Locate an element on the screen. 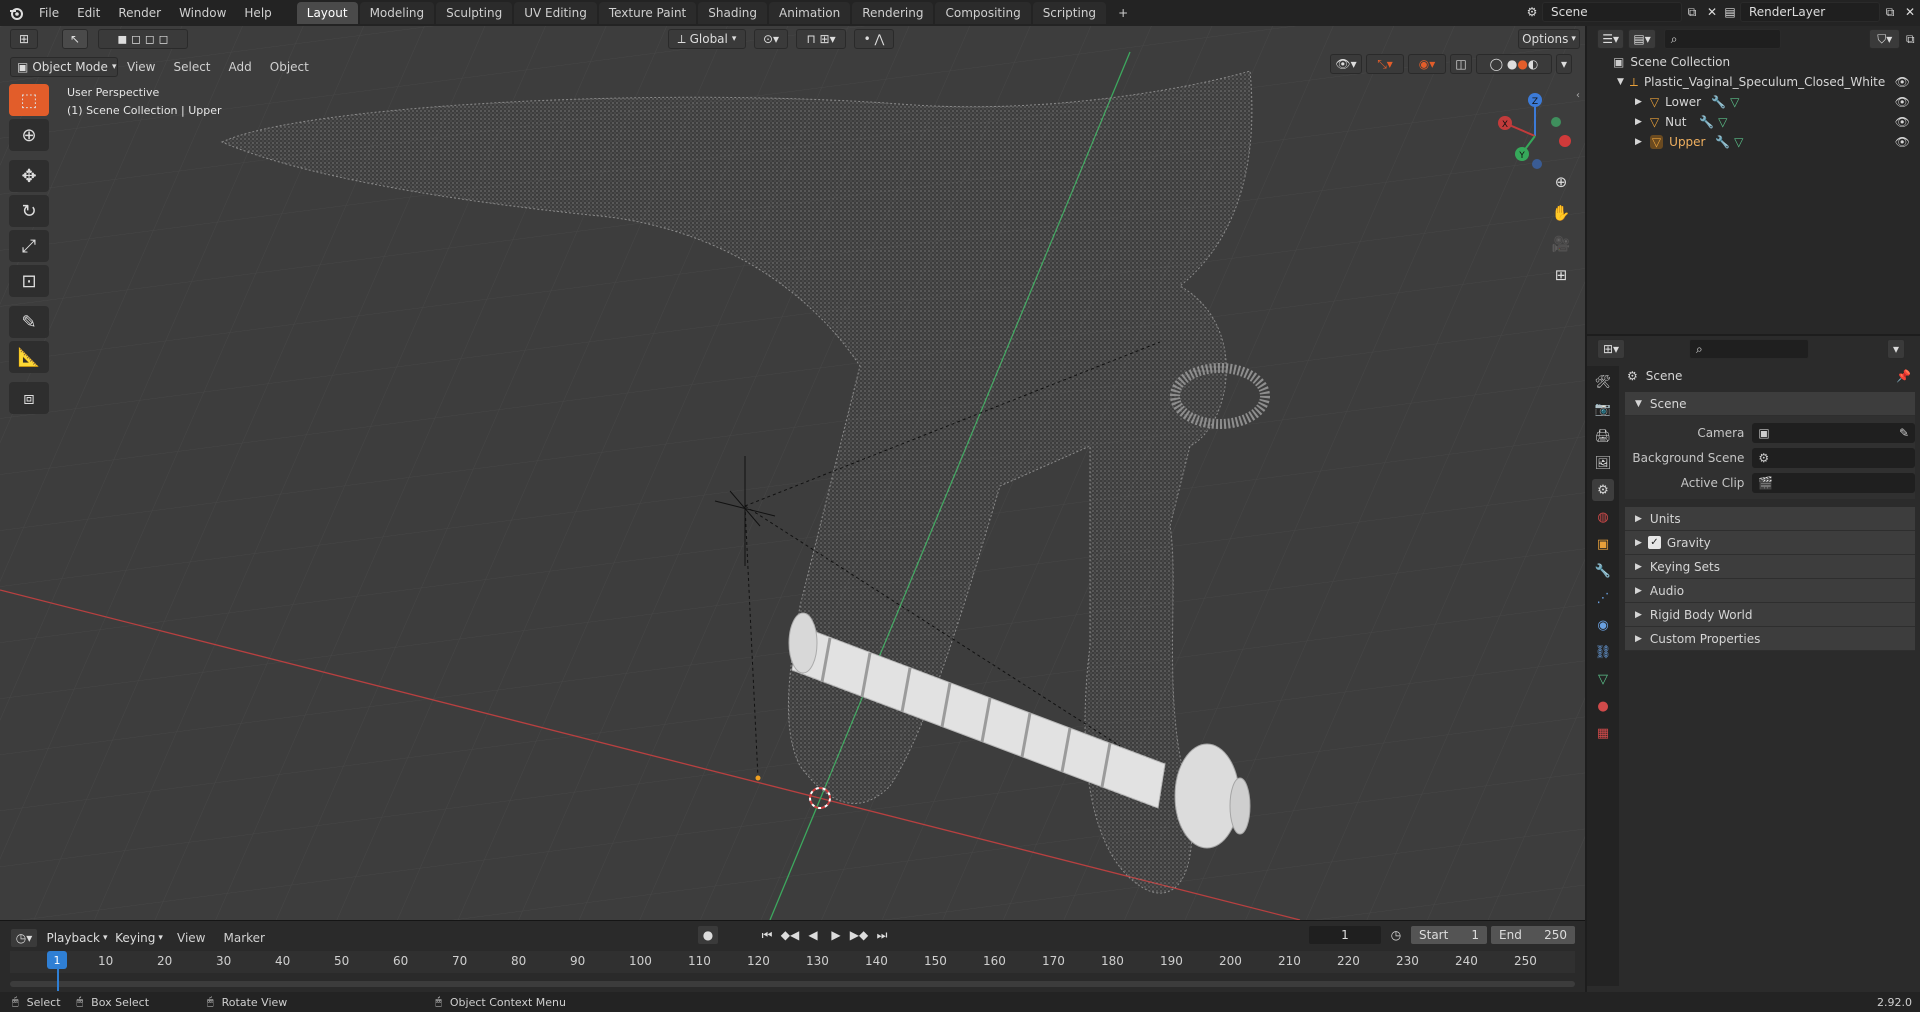  menu-file: File is located at coordinates (49, 13).